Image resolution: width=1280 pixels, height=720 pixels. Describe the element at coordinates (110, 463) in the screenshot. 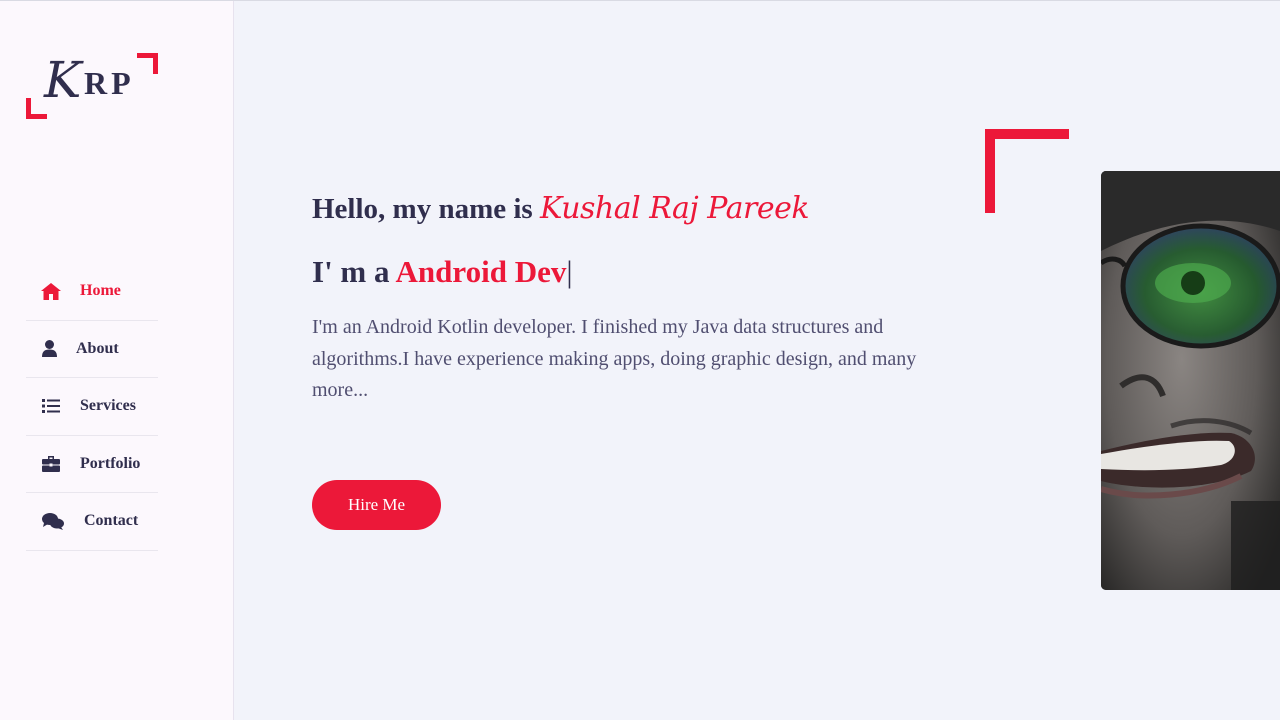

I see `nav-item-label: Portfolio` at that location.